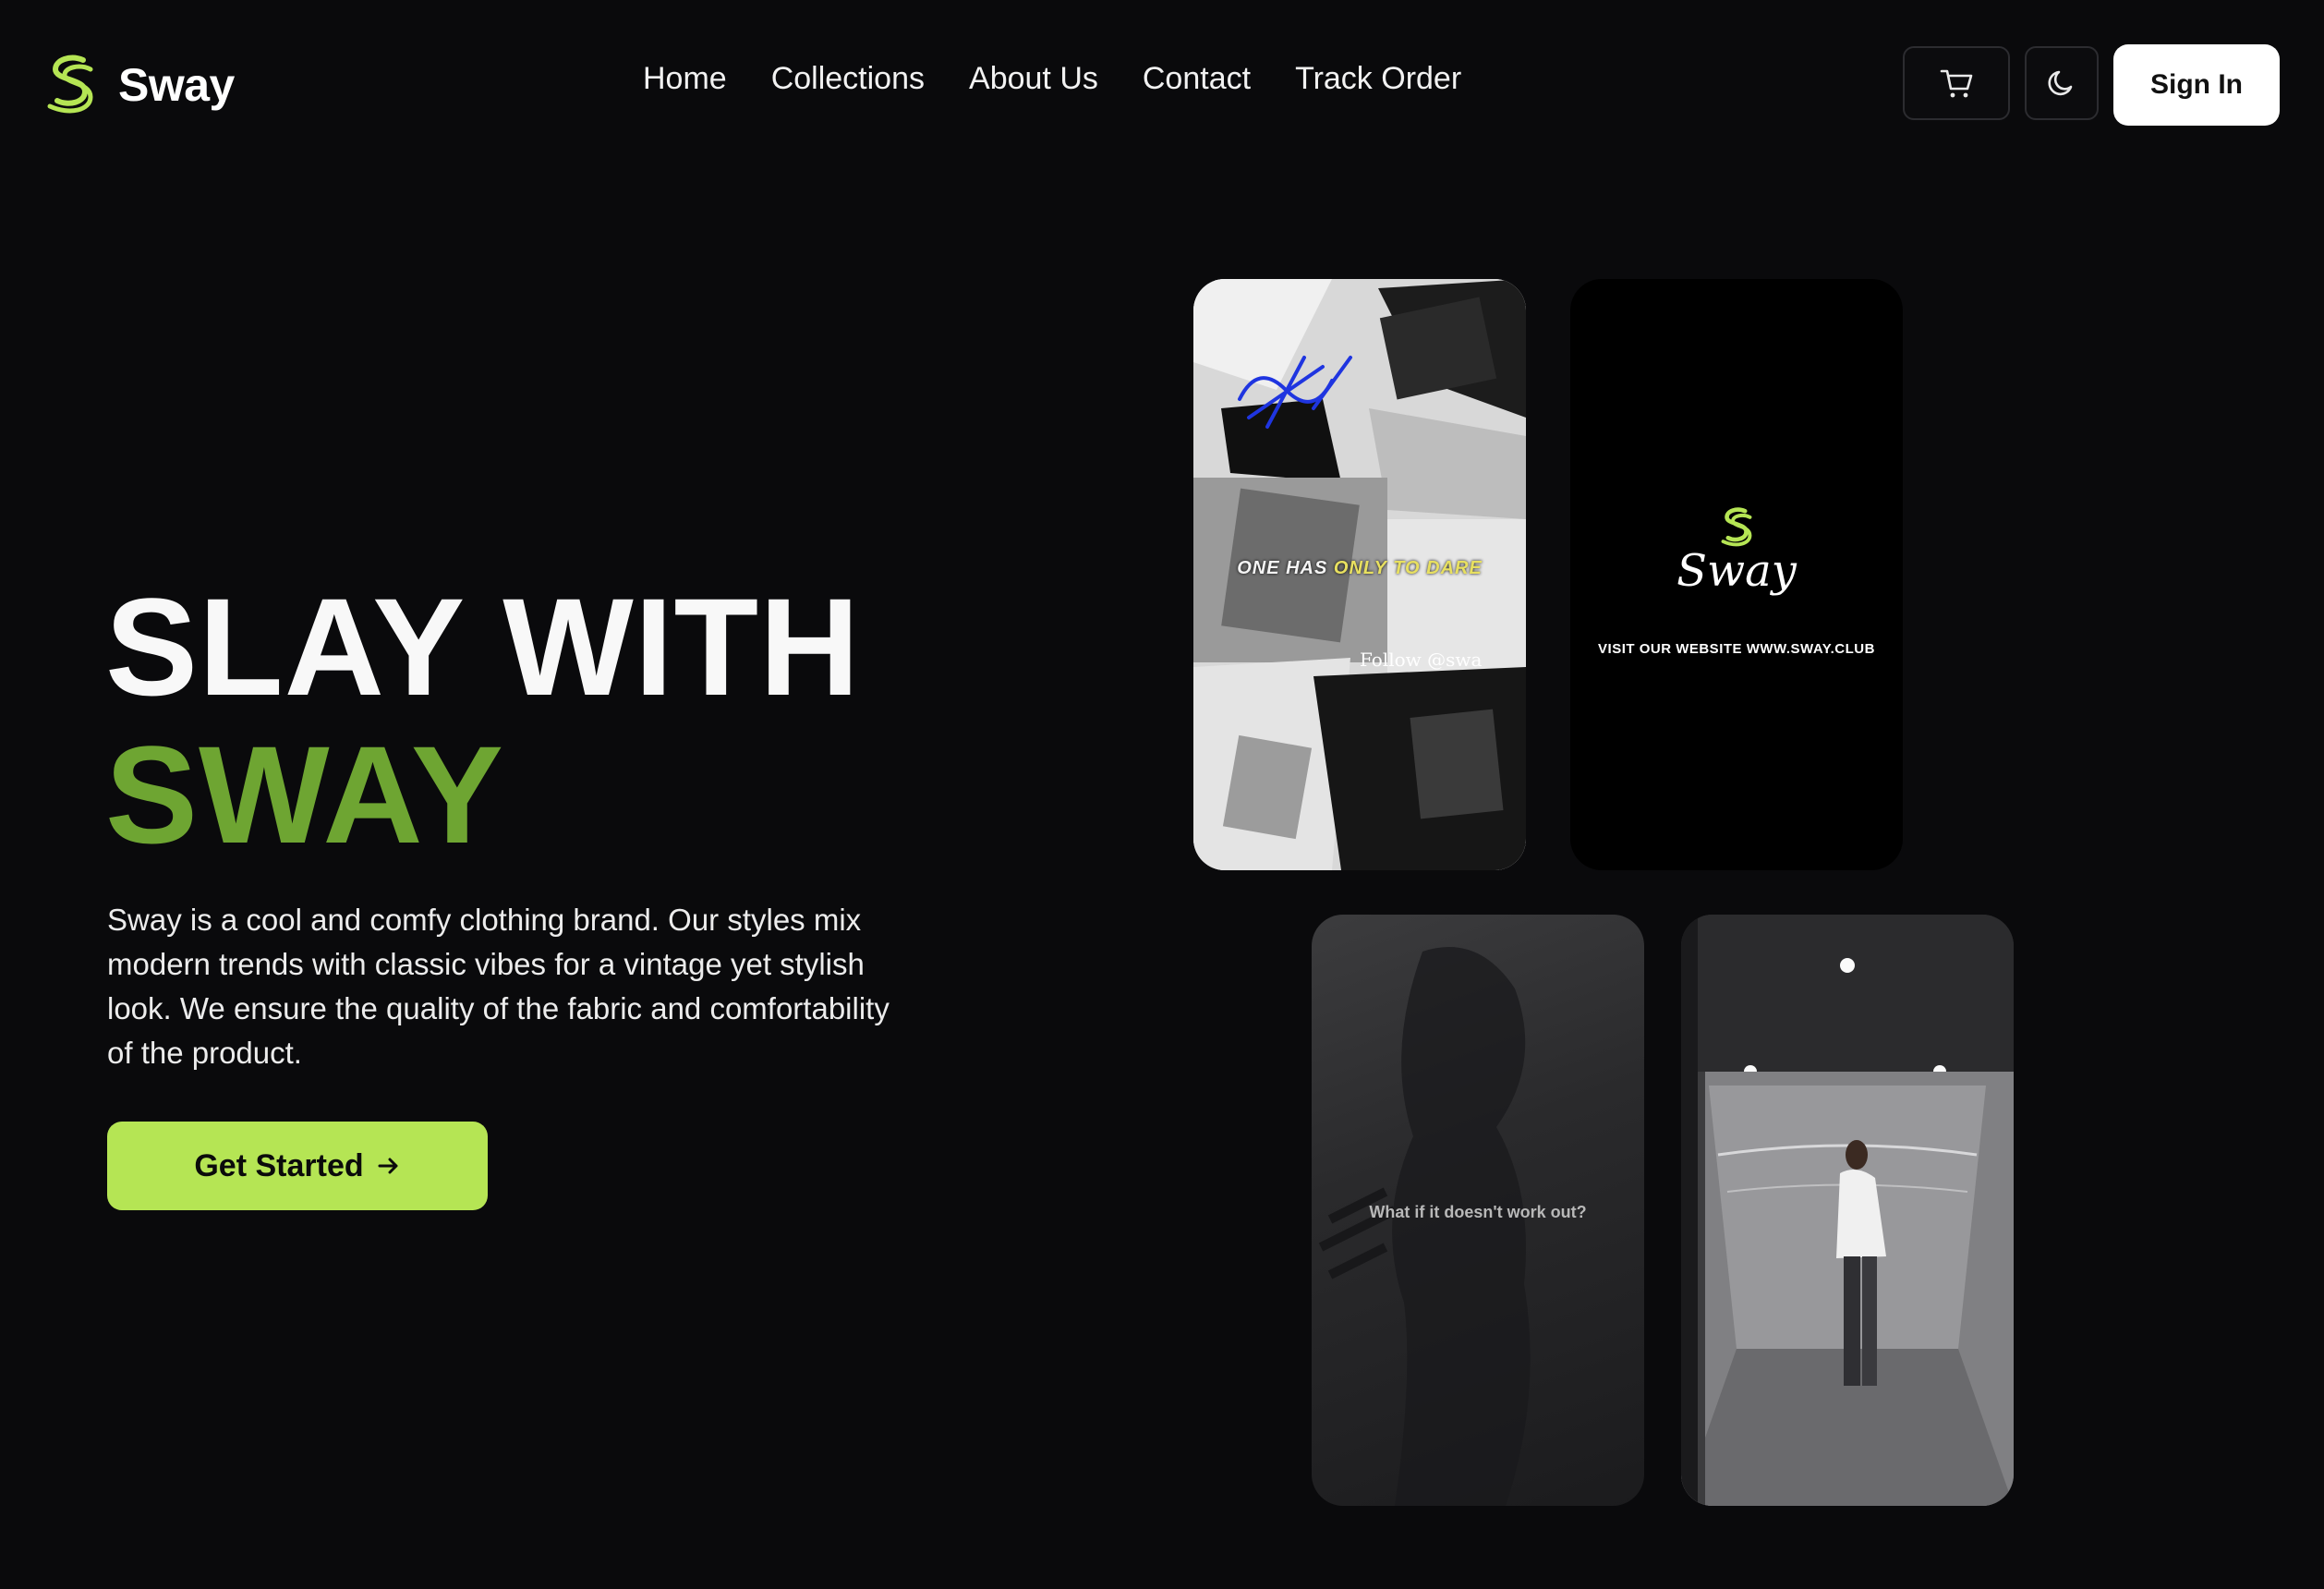 This screenshot has height=1589, width=2324. I want to click on video-card-collage: ONE HAS ONLY TO DARE Follow @swa, so click(1359, 574).